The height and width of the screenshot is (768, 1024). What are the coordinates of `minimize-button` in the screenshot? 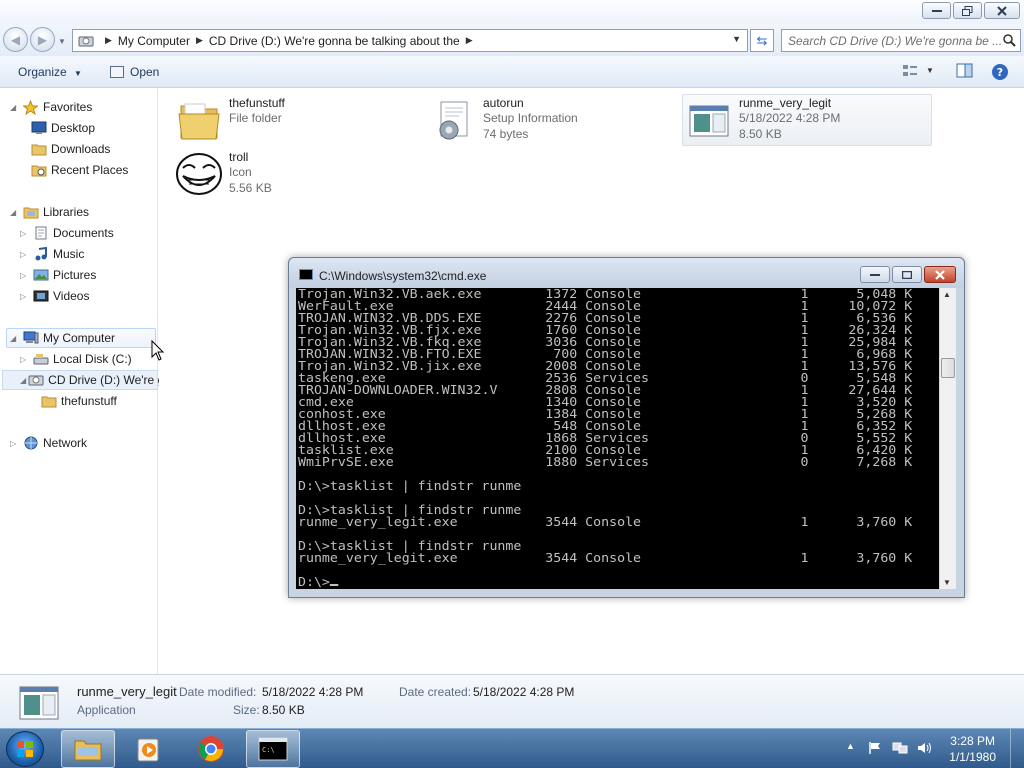 It's located at (936, 10).